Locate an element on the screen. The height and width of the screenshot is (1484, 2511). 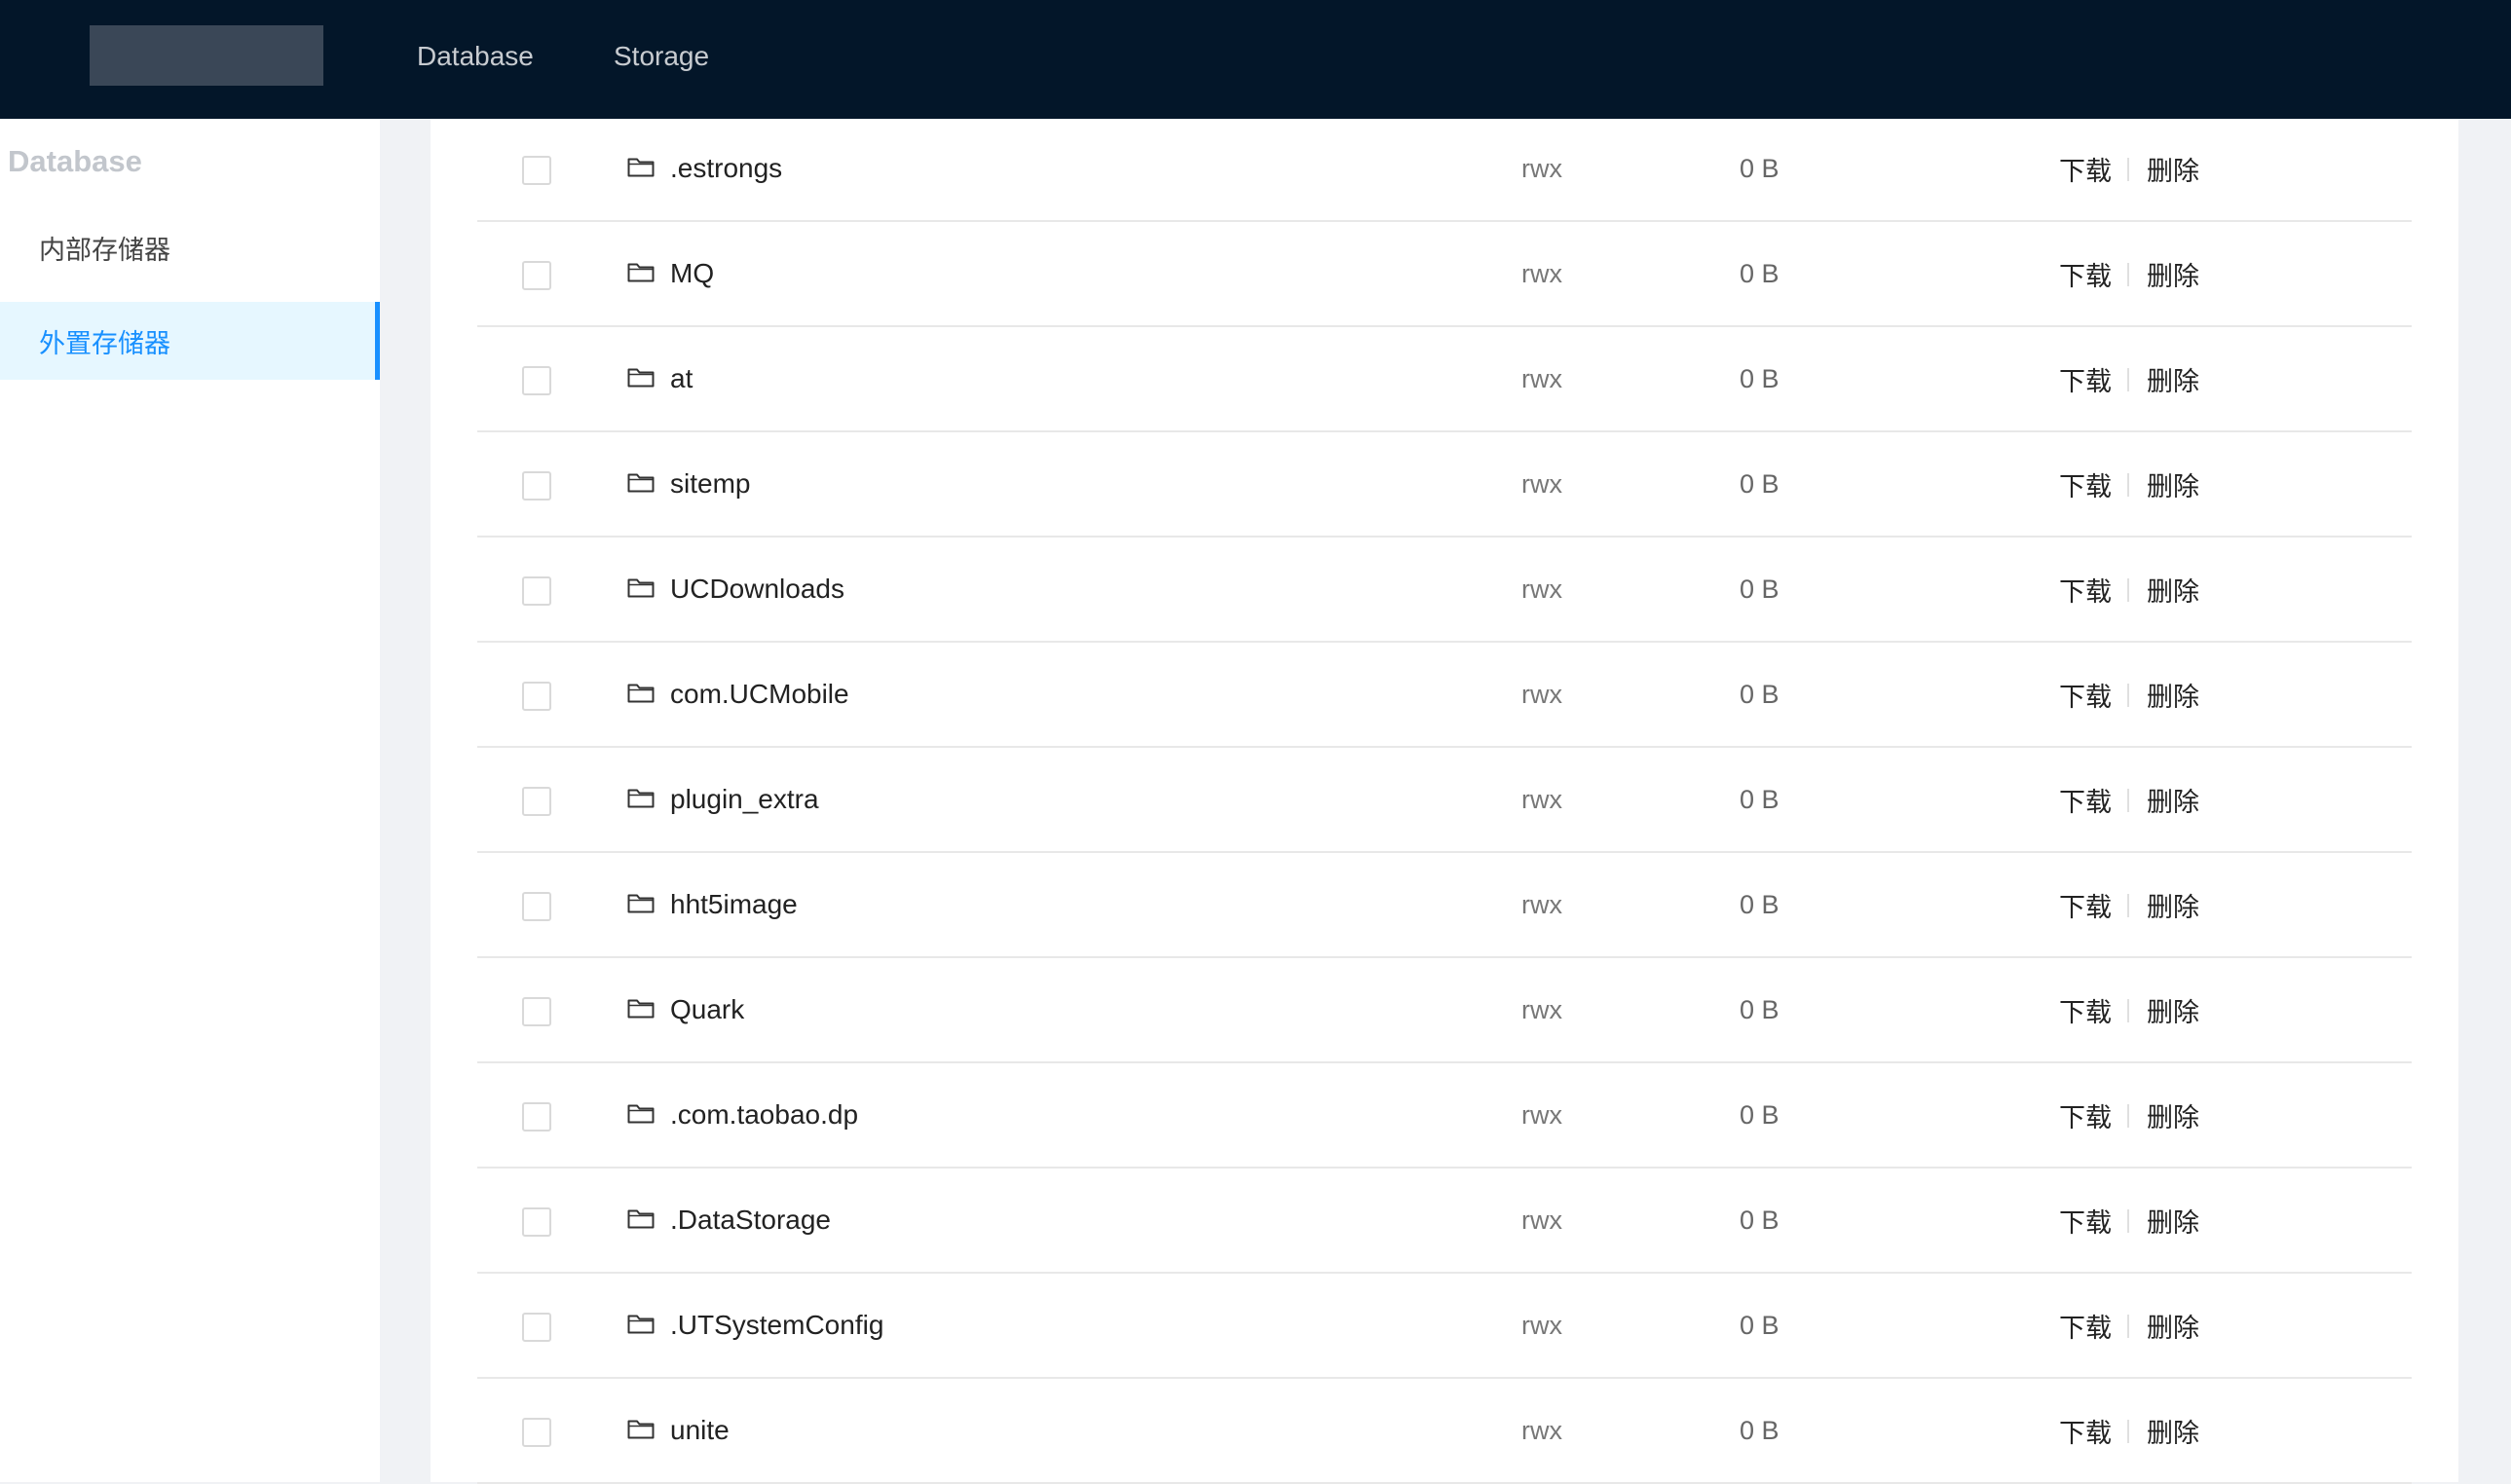
file-name: com.UCMobile is located at coordinates (759, 694).